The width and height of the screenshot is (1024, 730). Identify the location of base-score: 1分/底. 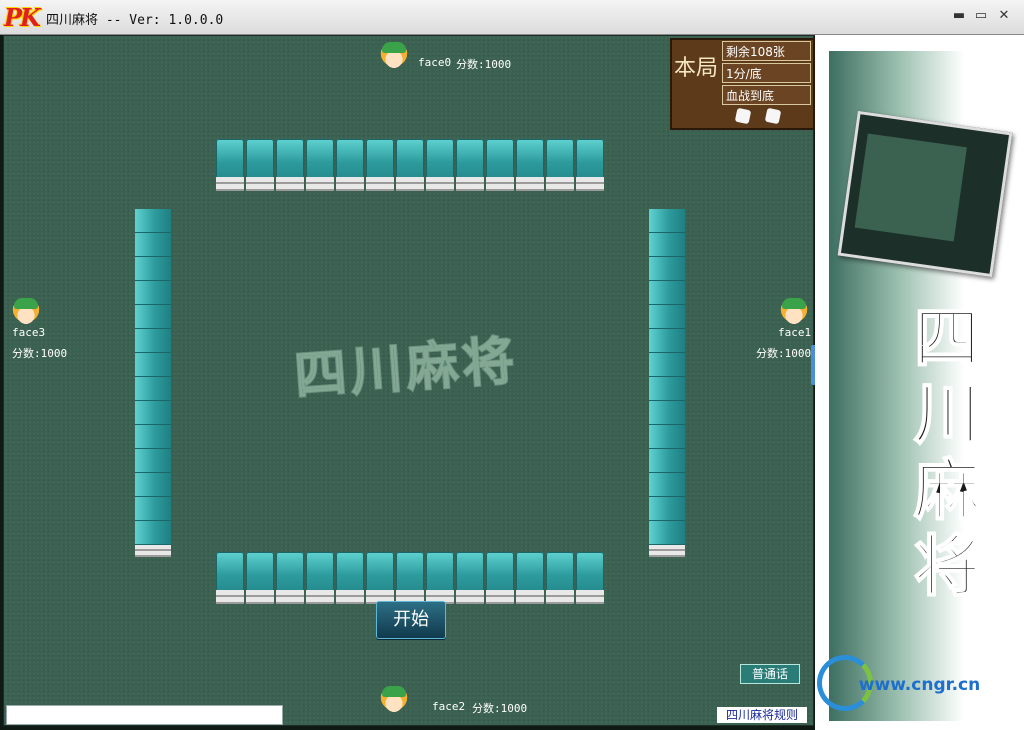
(766, 73).